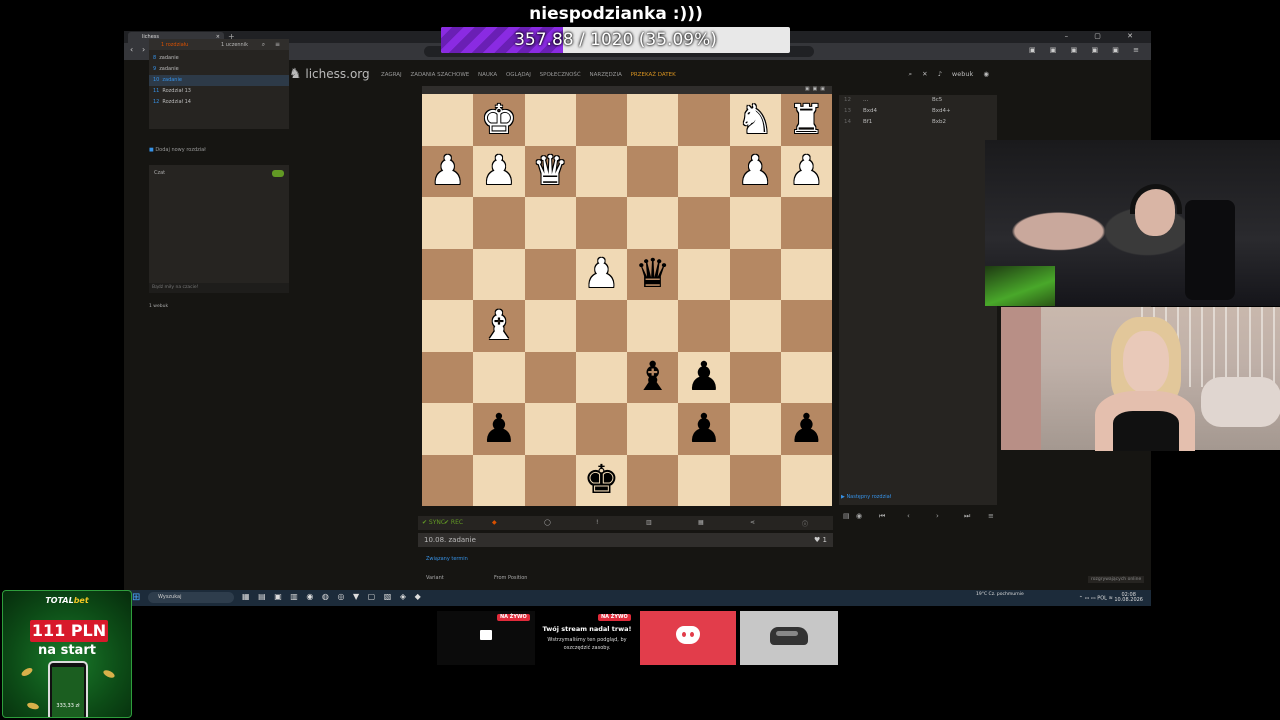 The height and width of the screenshot is (720, 1280). What do you see at coordinates (494, 522) in the screenshot?
I see `tag-icon: ◆` at bounding box center [494, 522].